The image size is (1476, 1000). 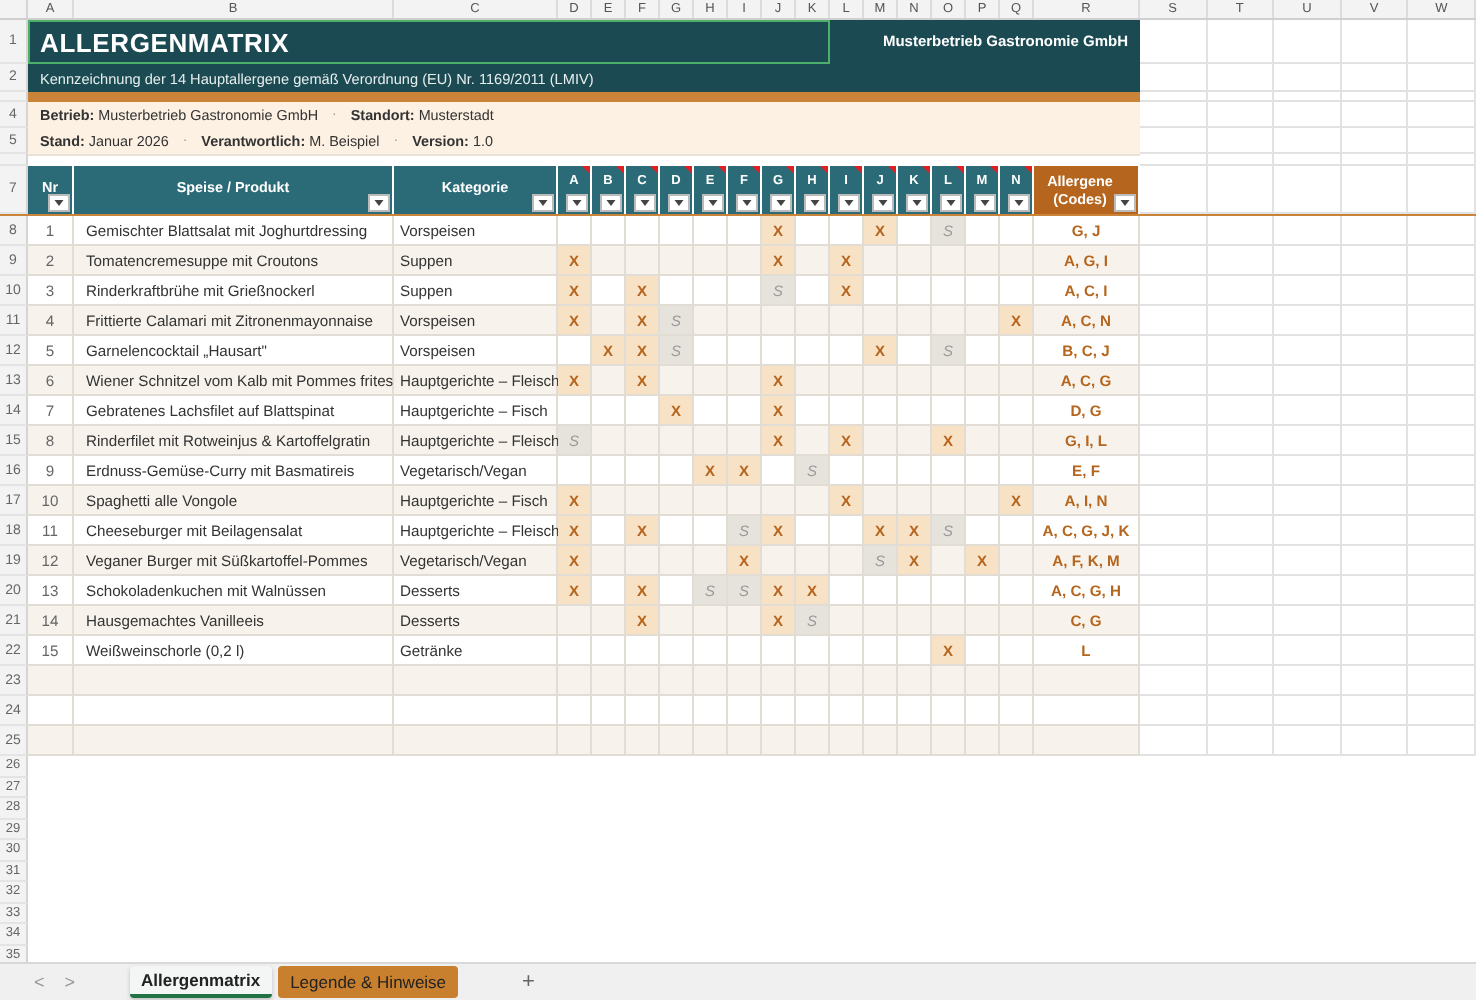 I want to click on sheet-tab: Legende & Hinweise, so click(x=368, y=982).